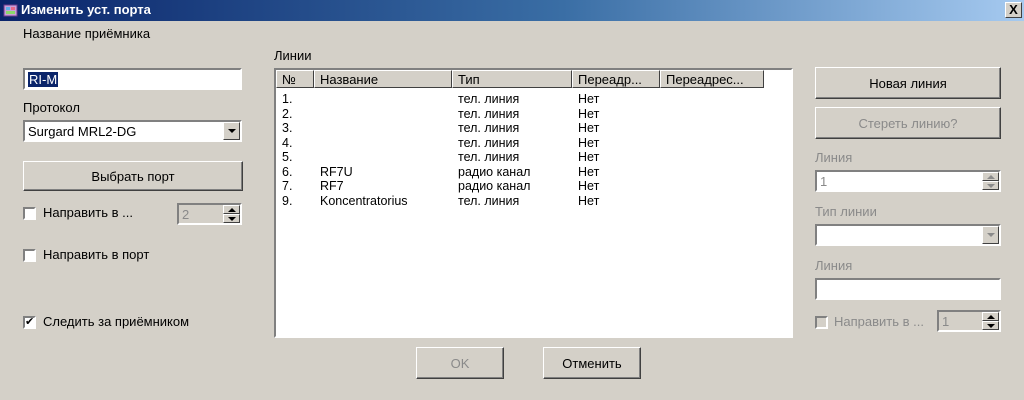 The height and width of the screenshot is (400, 1024). Describe the element at coordinates (51, 107) in the screenshot. I see `protocol-label: Протокол` at that location.